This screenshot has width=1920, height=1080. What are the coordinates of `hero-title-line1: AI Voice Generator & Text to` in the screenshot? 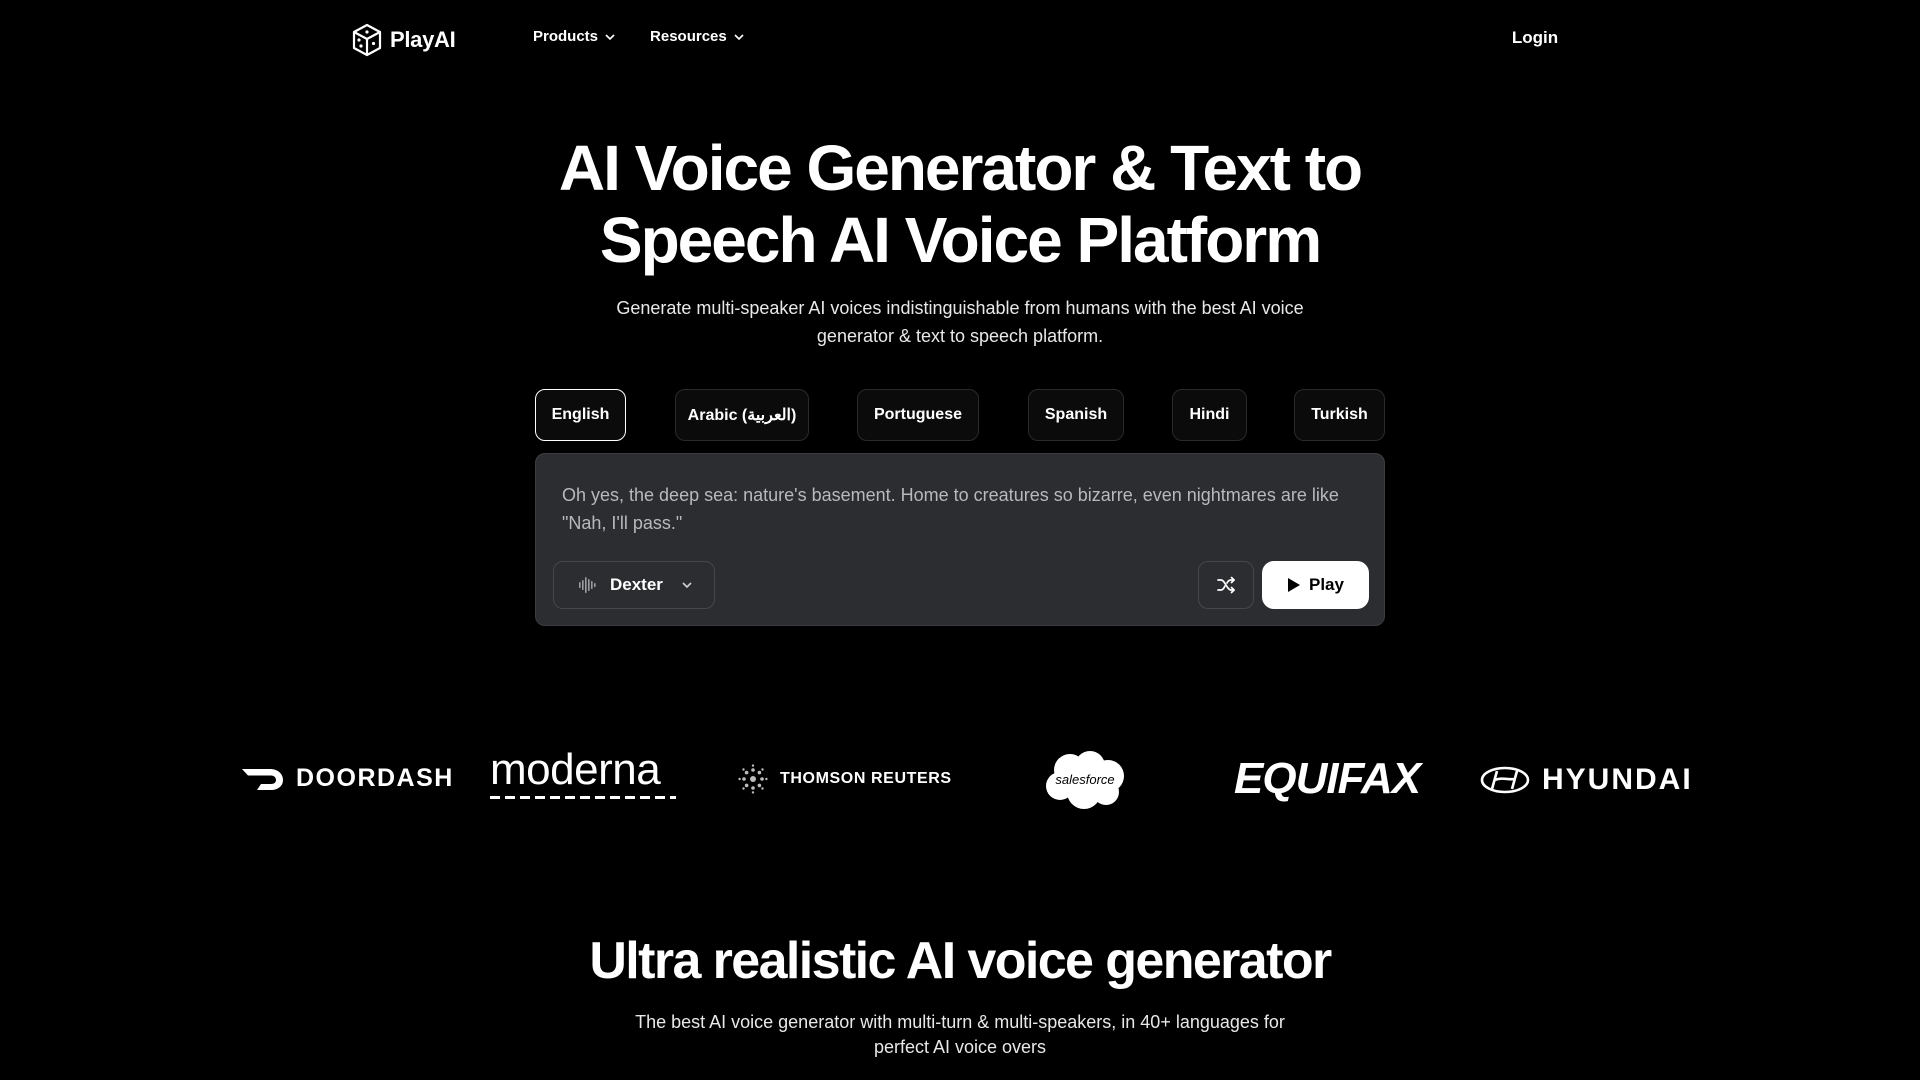 It's located at (960, 168).